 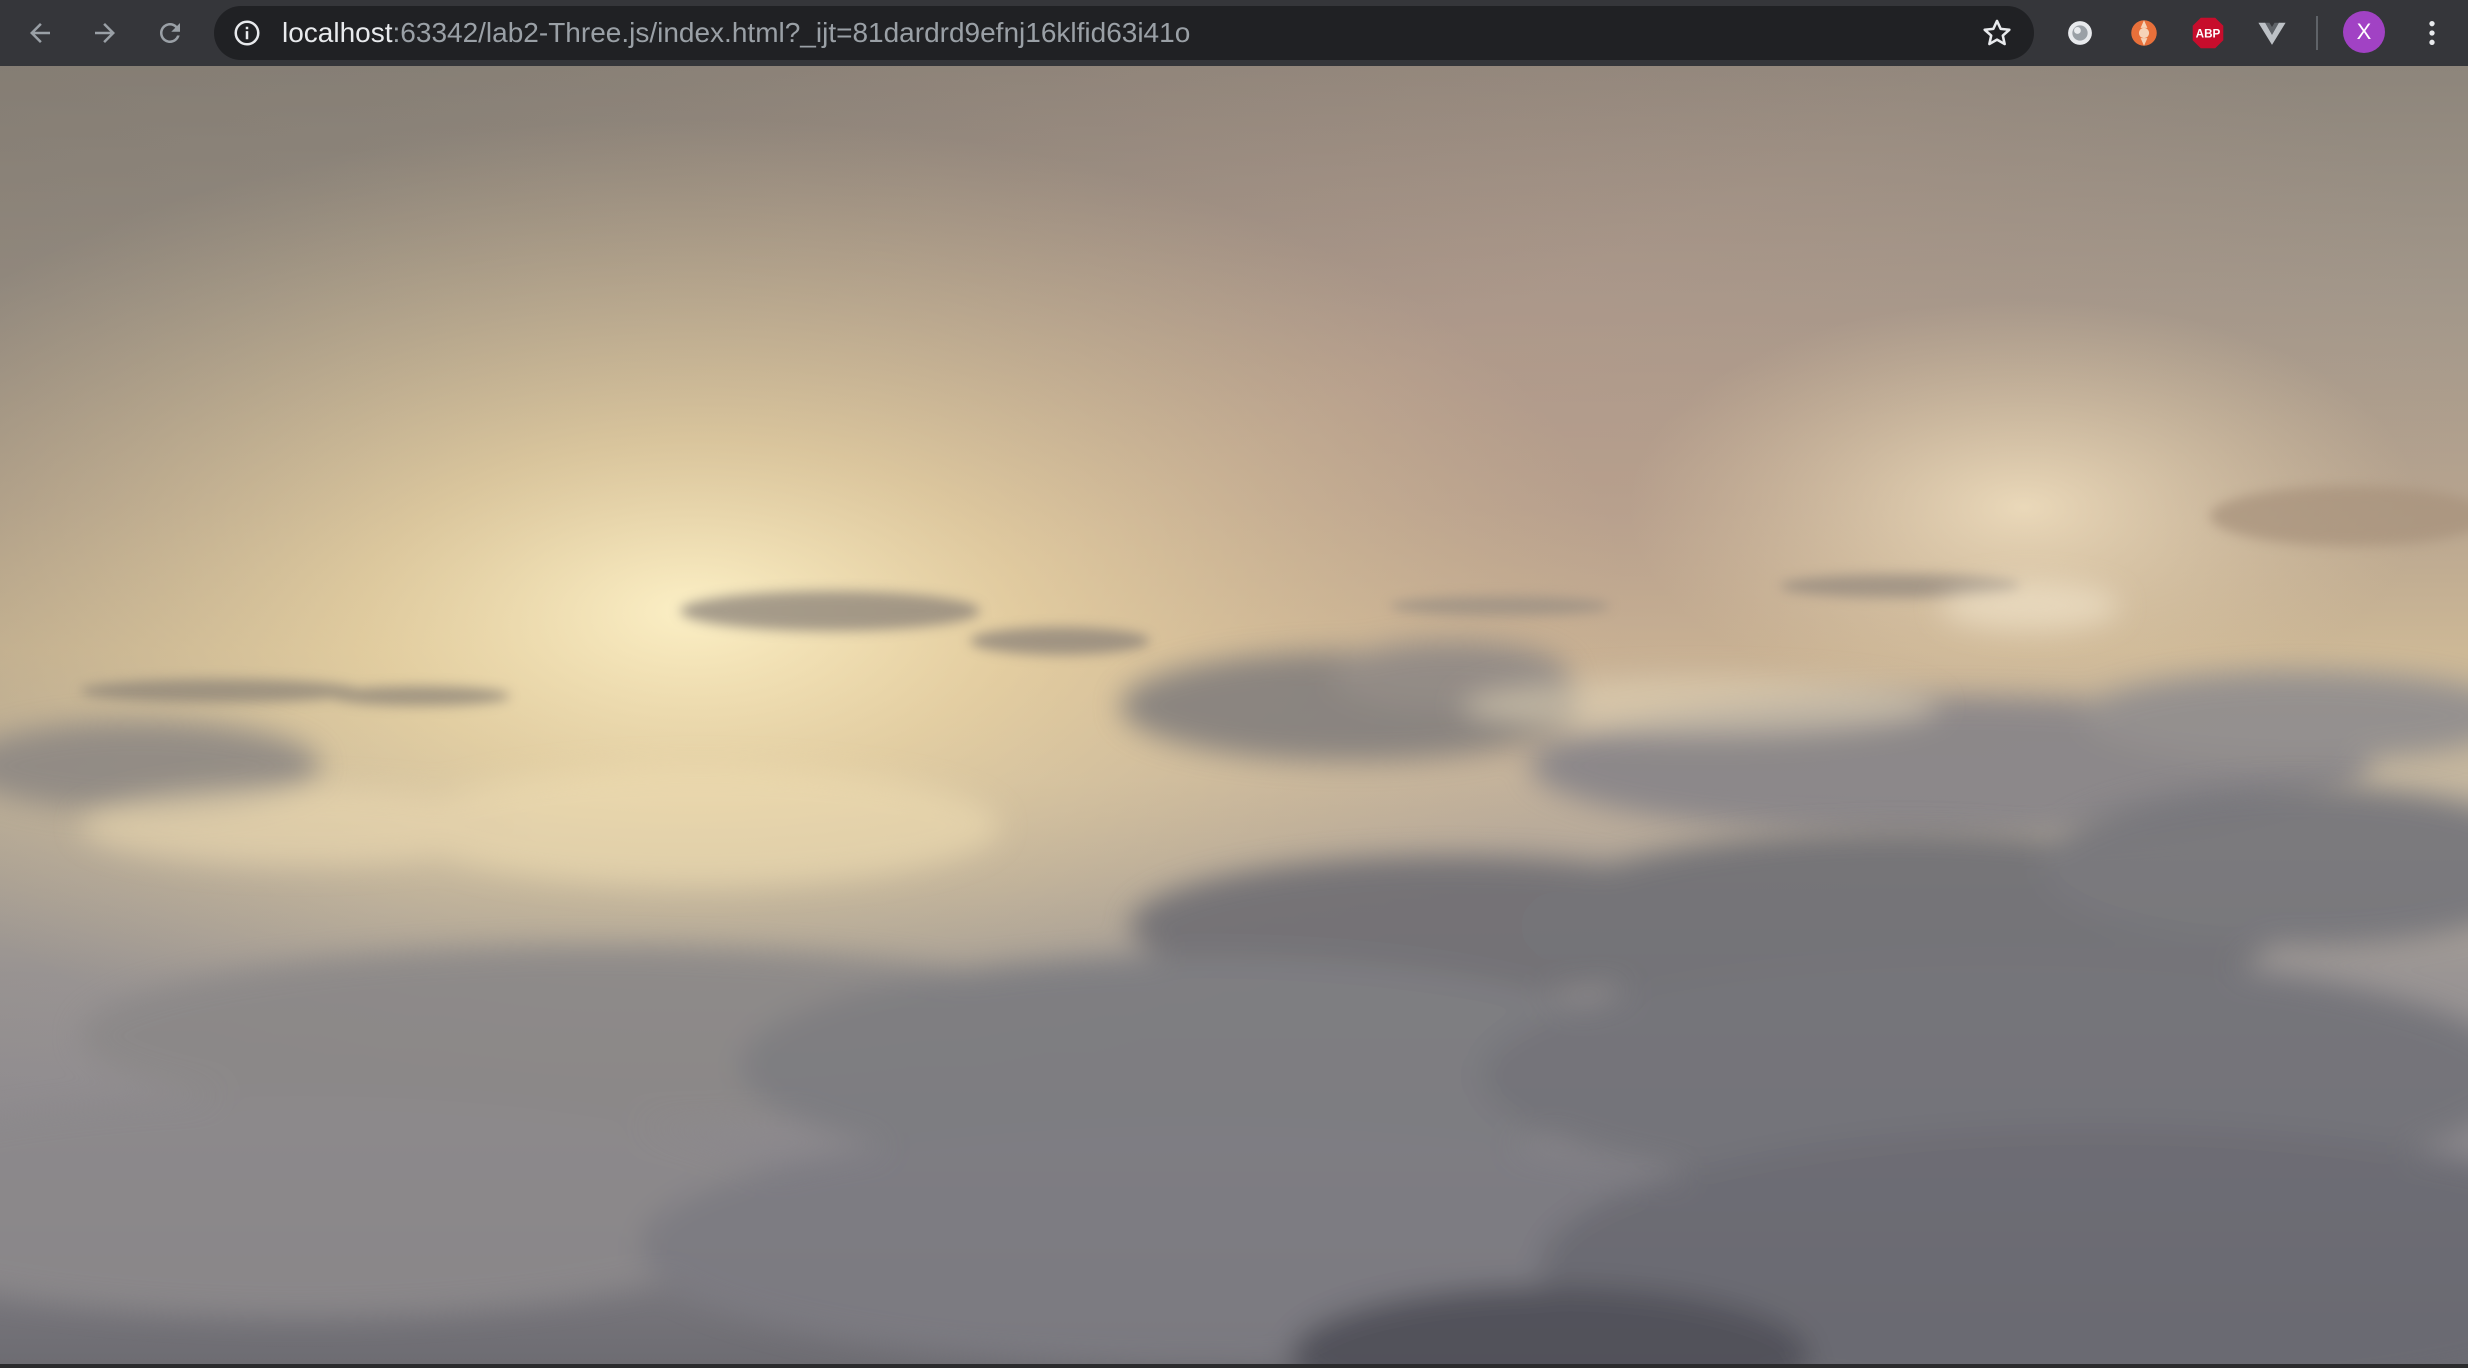 I want to click on abp-label: ABP, so click(x=2208, y=34).